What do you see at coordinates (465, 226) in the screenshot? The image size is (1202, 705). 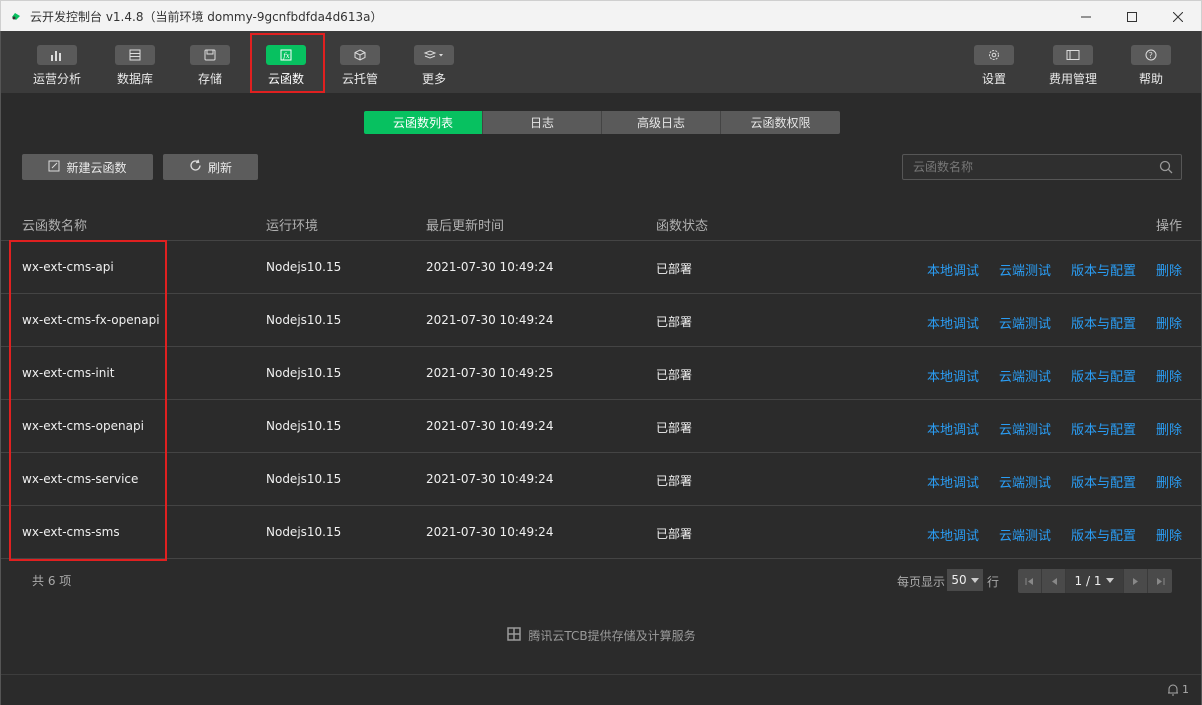 I see `header-updated: 最后更新时间` at bounding box center [465, 226].